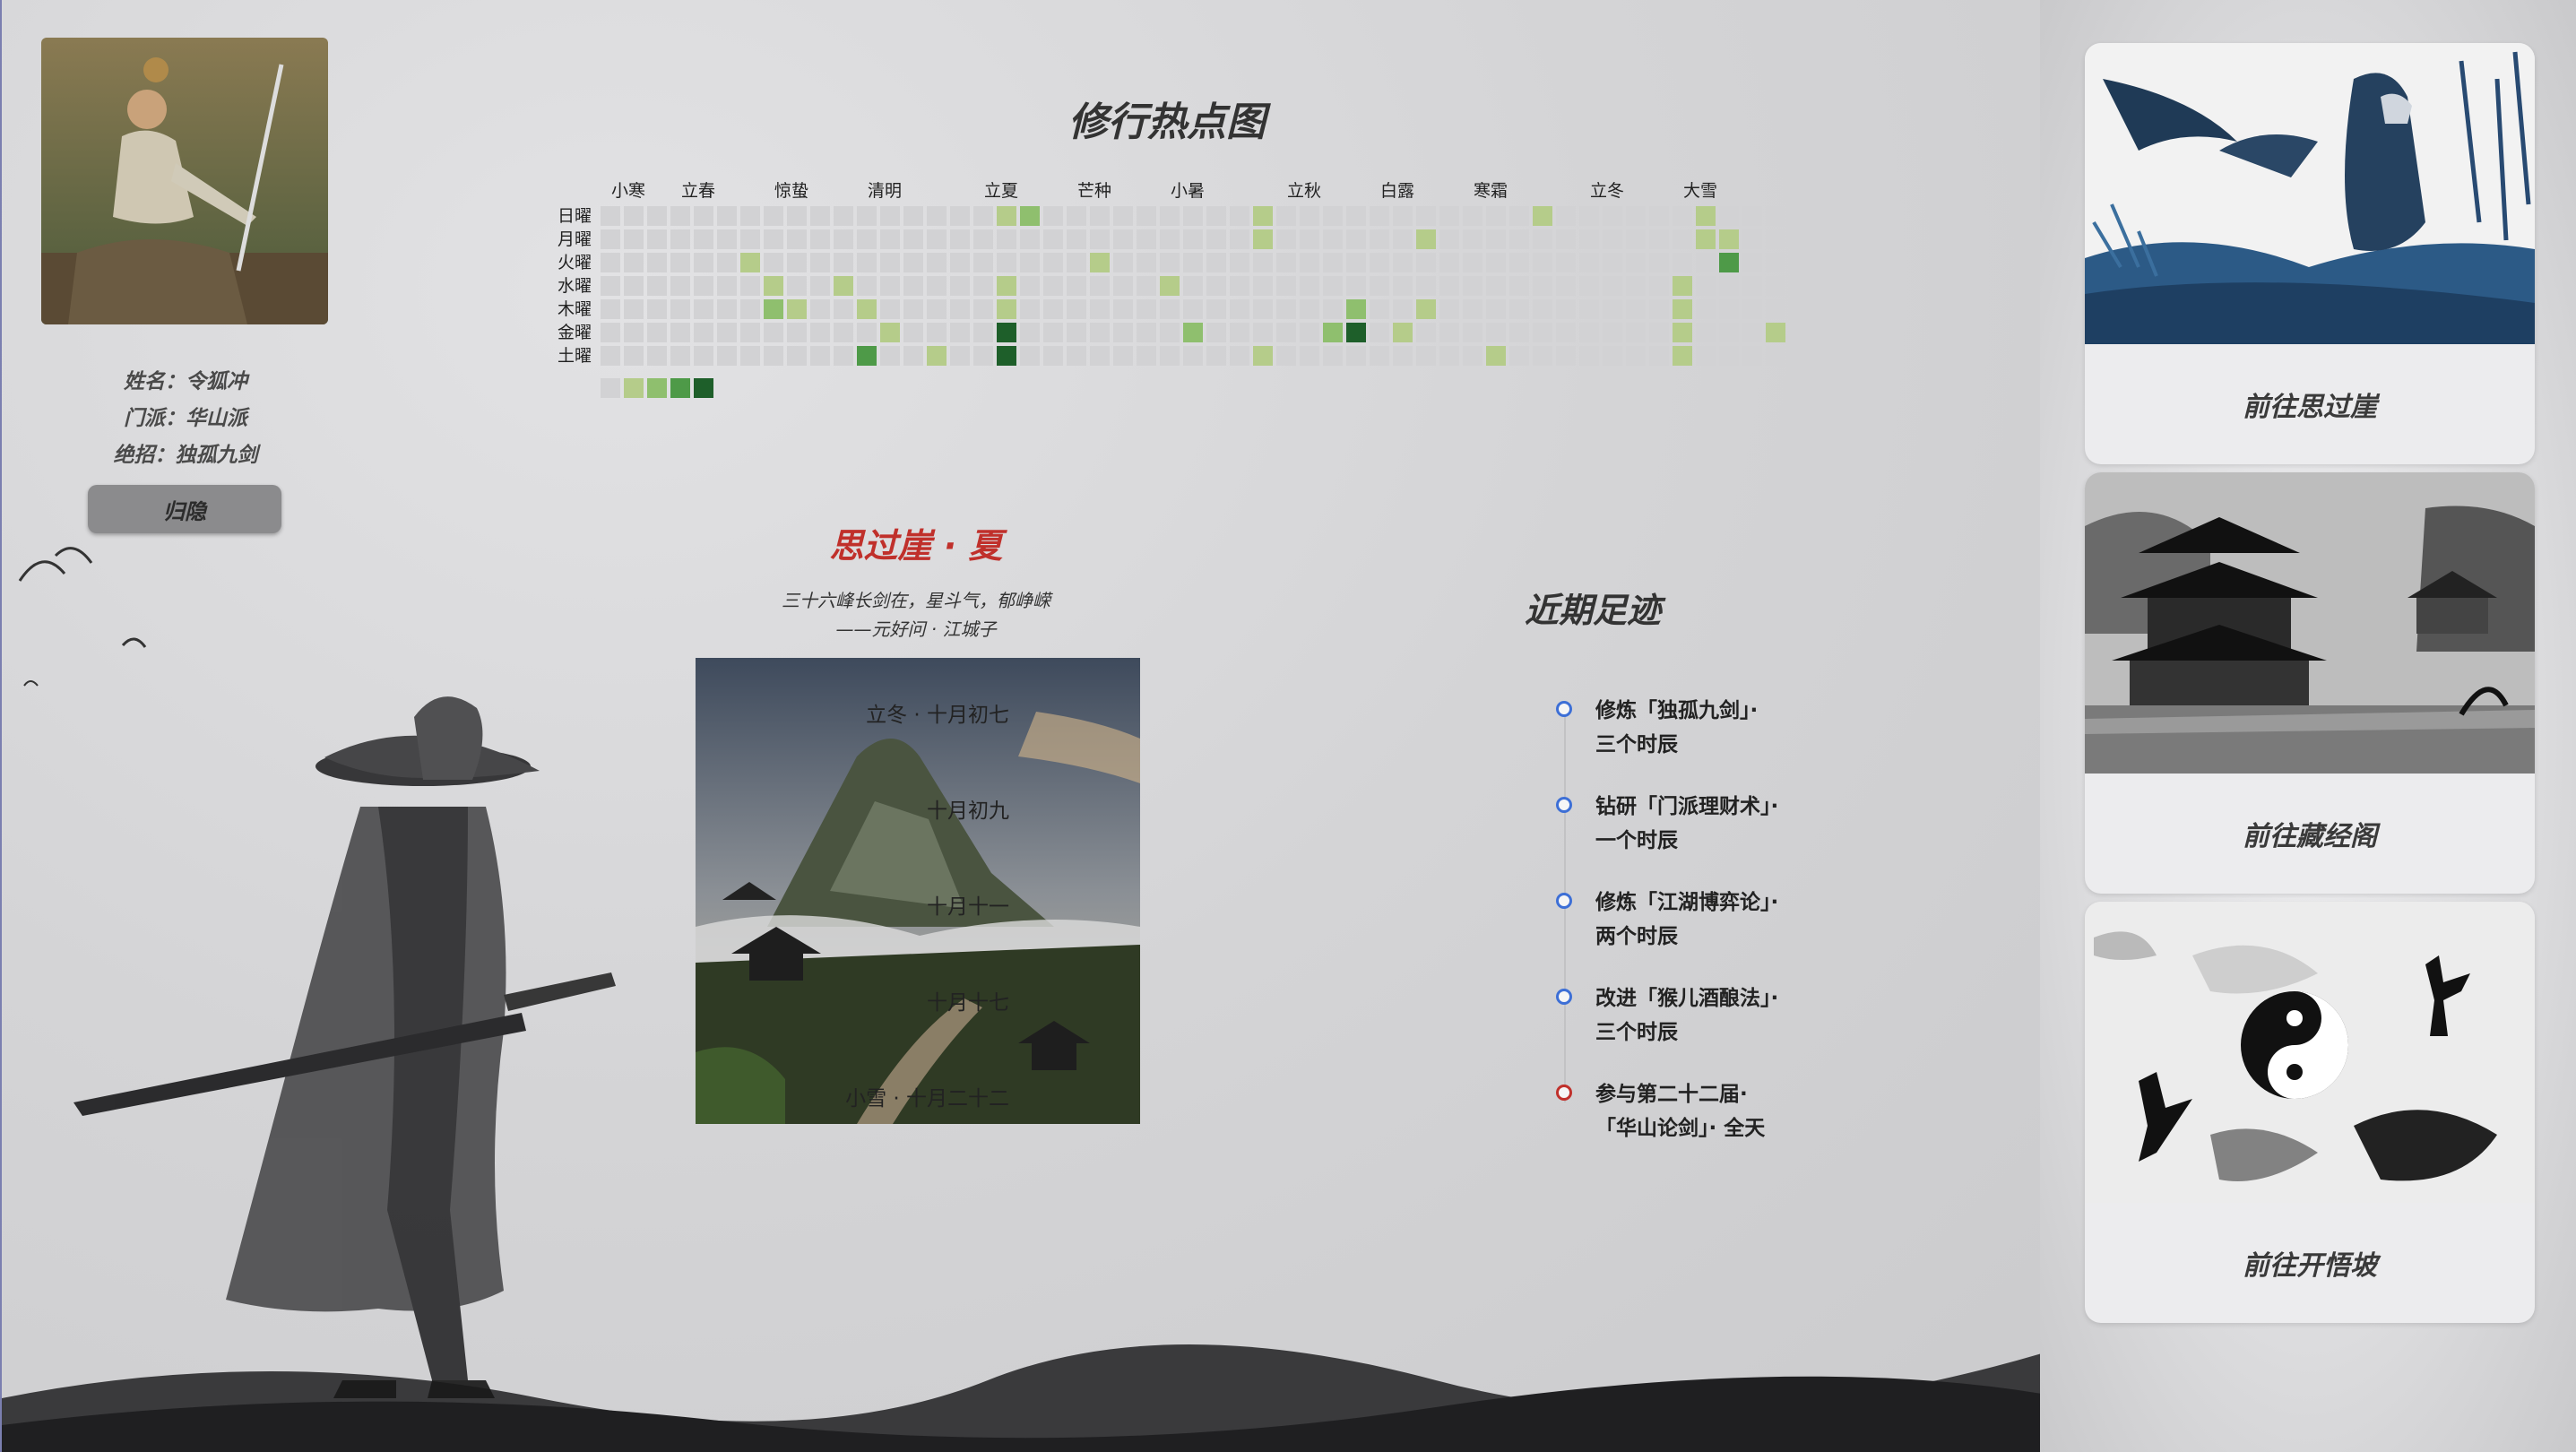 The image size is (2576, 1452). I want to click on nav-card-kaiwupo: 前往开悟坡, so click(2310, 1112).